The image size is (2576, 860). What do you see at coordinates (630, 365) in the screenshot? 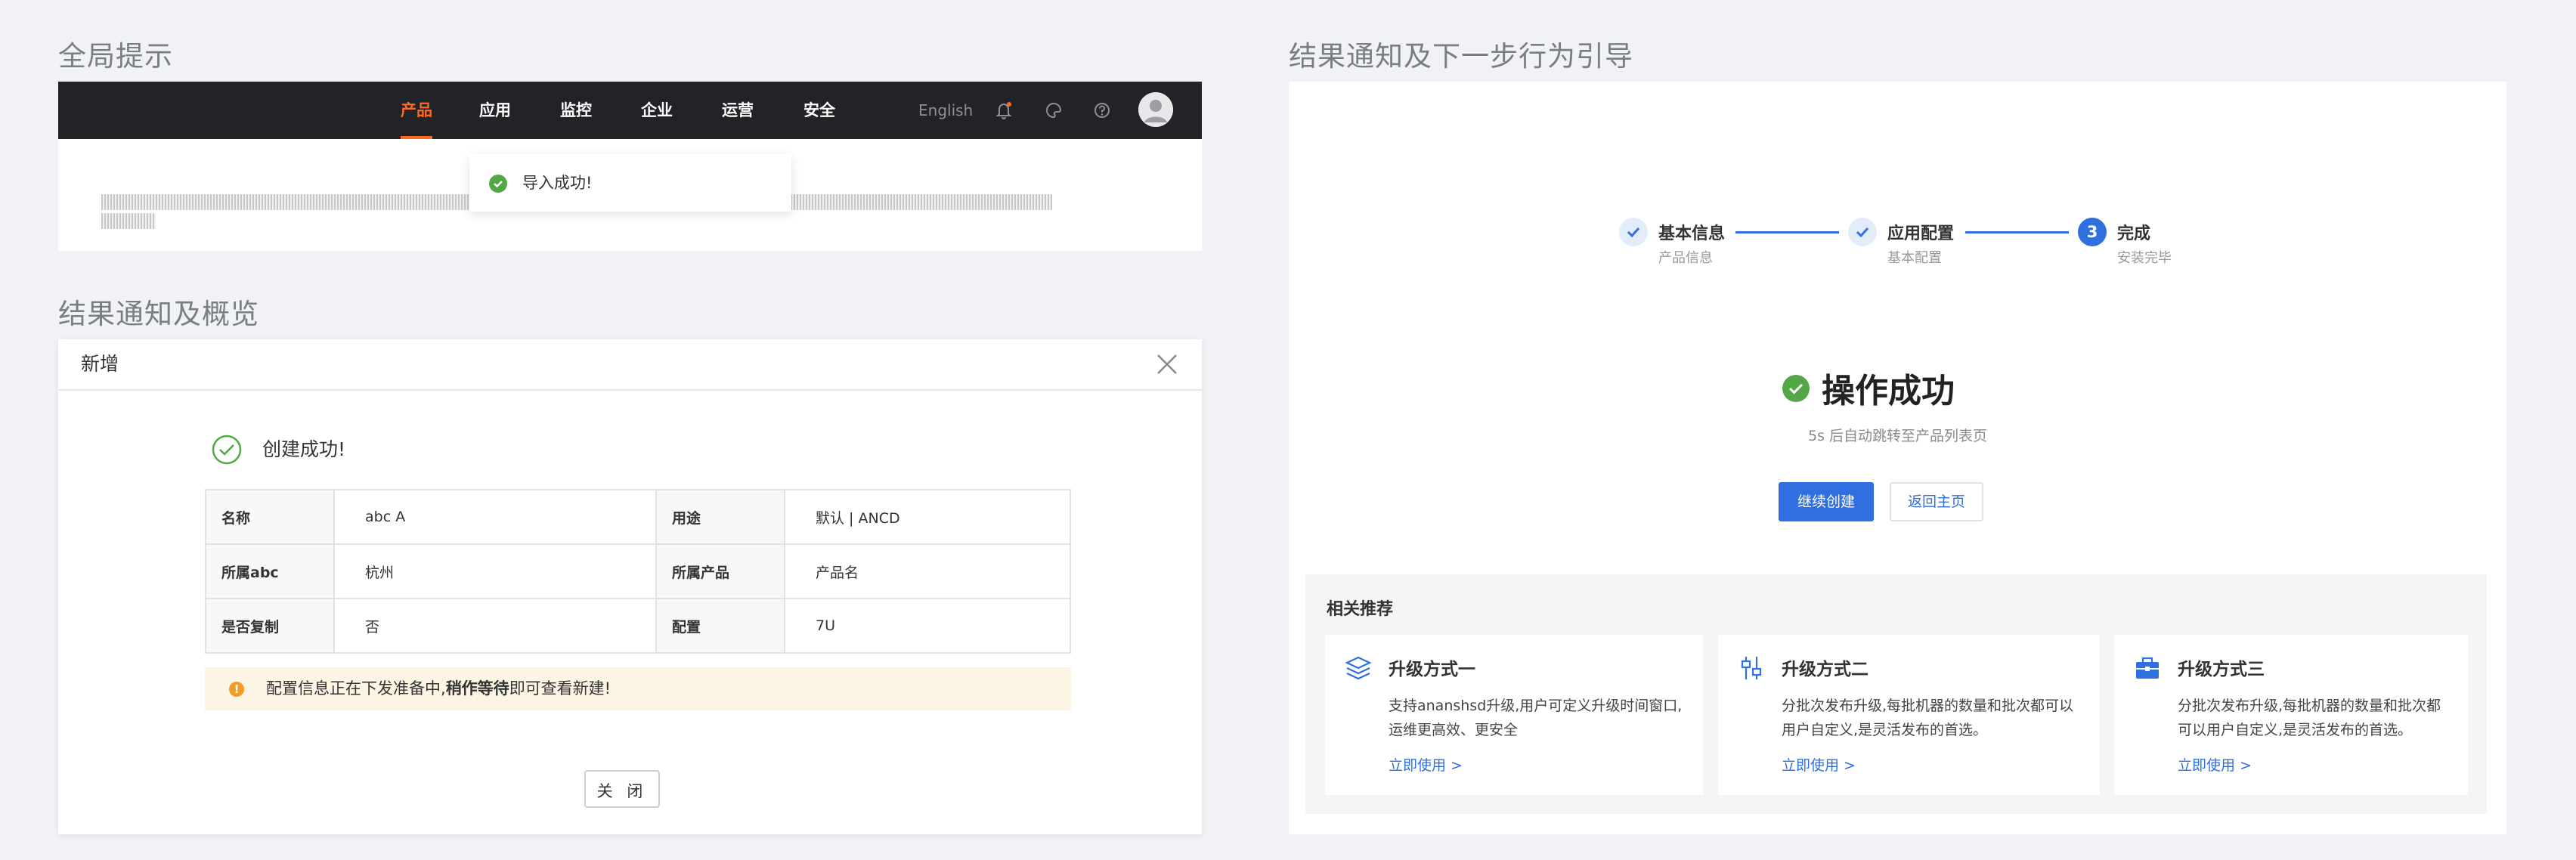
I see `dialog-header: 新增` at bounding box center [630, 365].